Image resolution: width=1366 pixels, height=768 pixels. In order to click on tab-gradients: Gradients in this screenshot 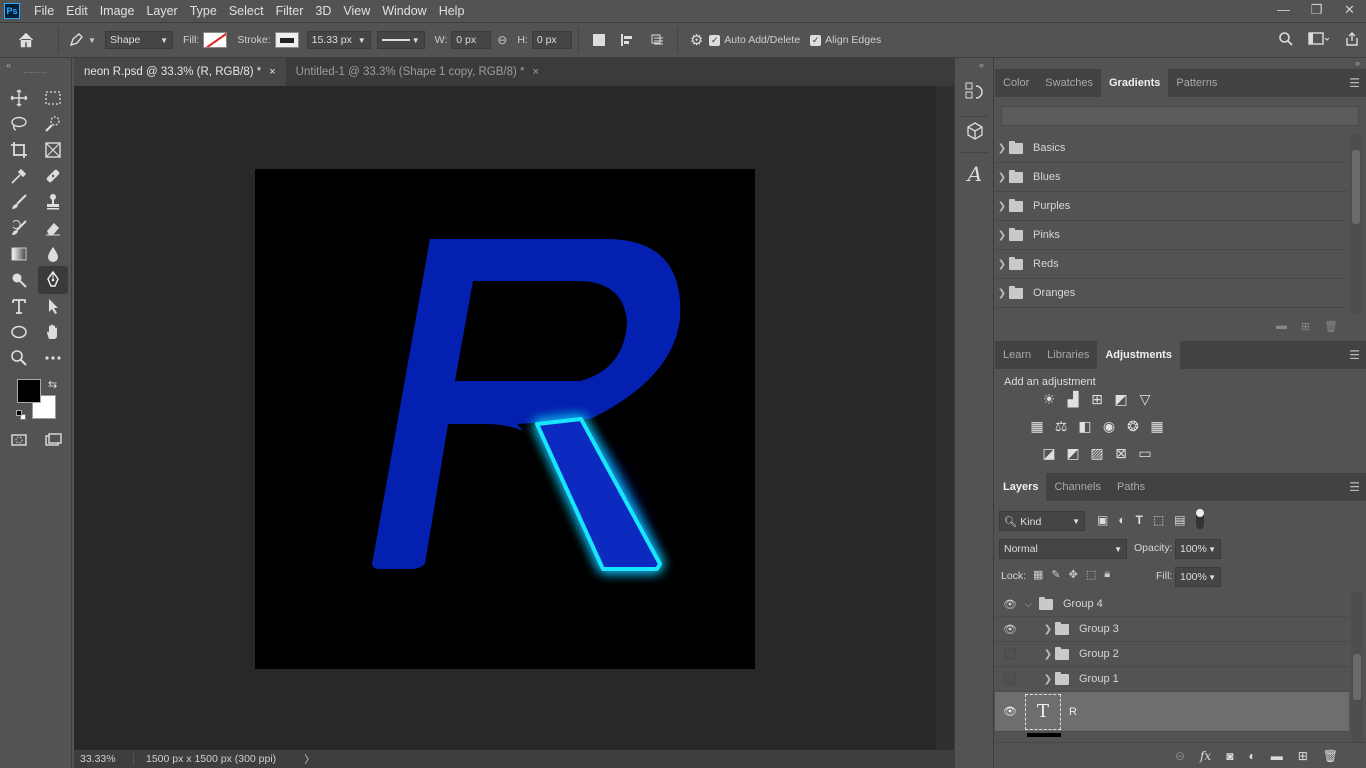, I will do `click(1135, 83)`.